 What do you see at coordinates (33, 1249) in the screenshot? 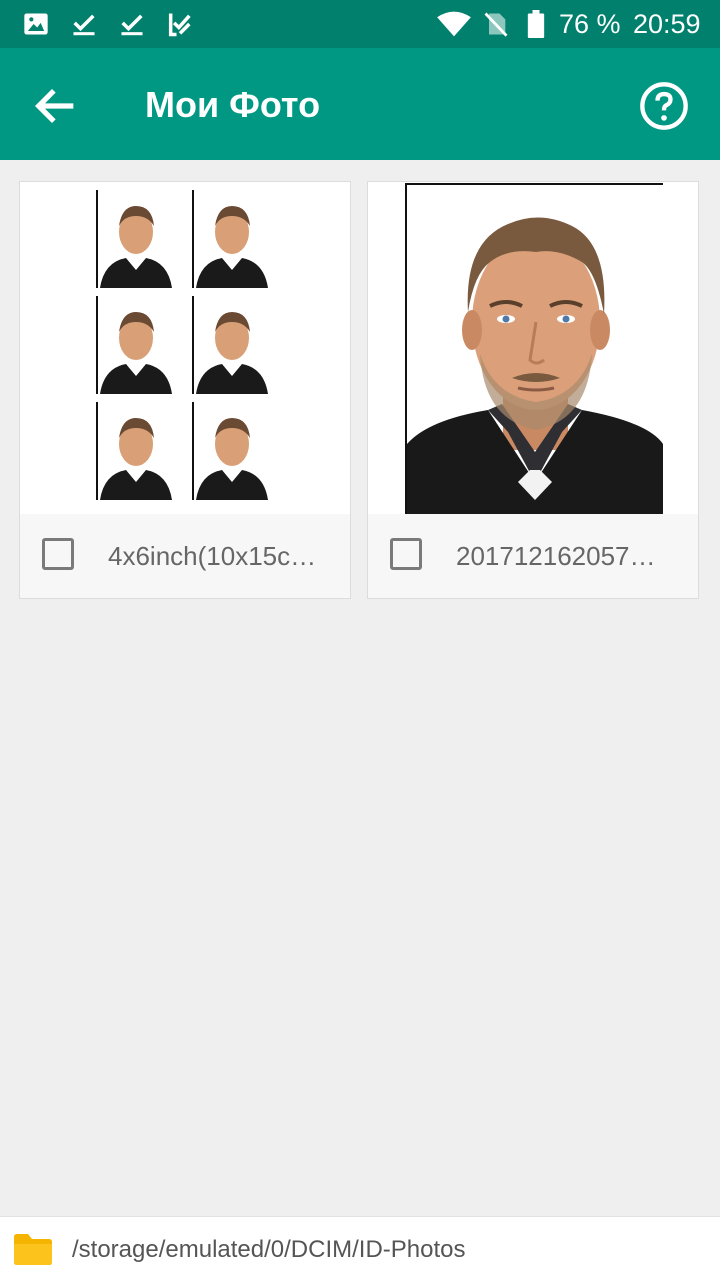
I see `folder-icon` at bounding box center [33, 1249].